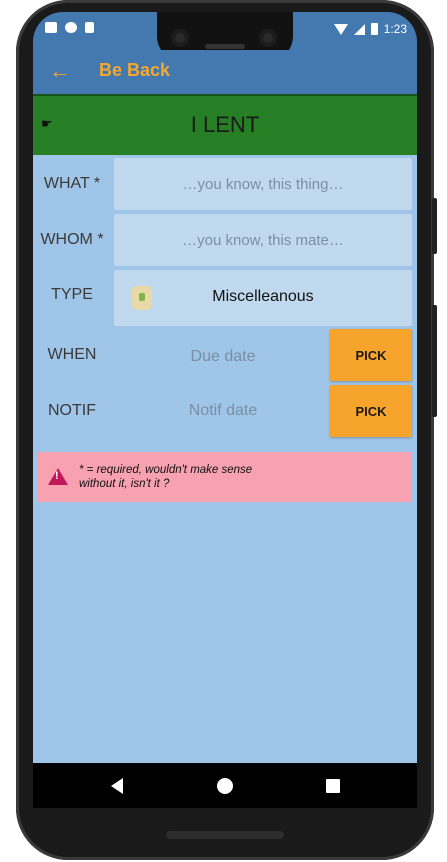 The image size is (447, 862). What do you see at coordinates (225, 46) in the screenshot?
I see `earpiece-speaker` at bounding box center [225, 46].